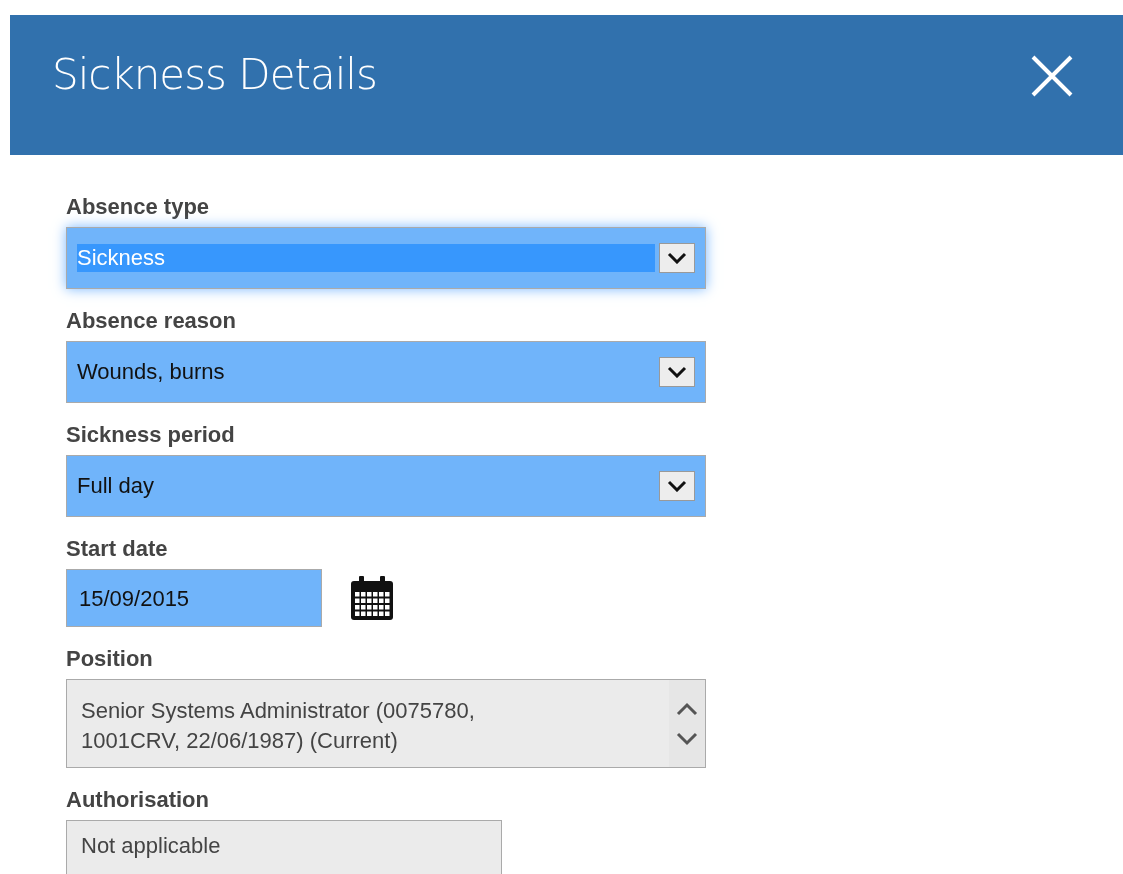  What do you see at coordinates (372, 598) in the screenshot?
I see `calendar-icon` at bounding box center [372, 598].